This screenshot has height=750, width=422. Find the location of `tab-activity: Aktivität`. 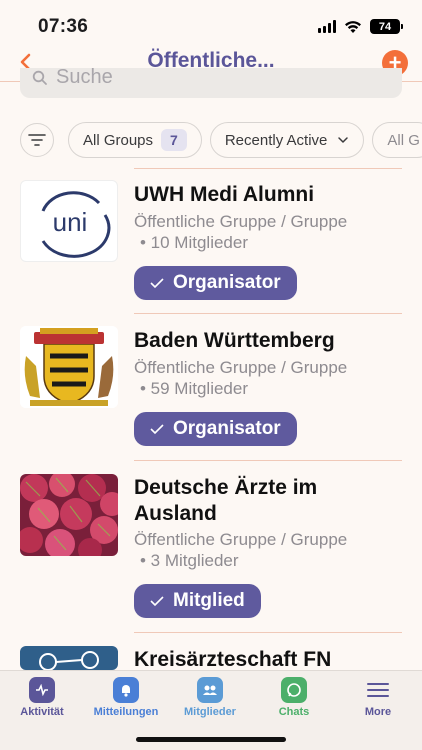

tab-activity: Aktivität is located at coordinates (42, 697).